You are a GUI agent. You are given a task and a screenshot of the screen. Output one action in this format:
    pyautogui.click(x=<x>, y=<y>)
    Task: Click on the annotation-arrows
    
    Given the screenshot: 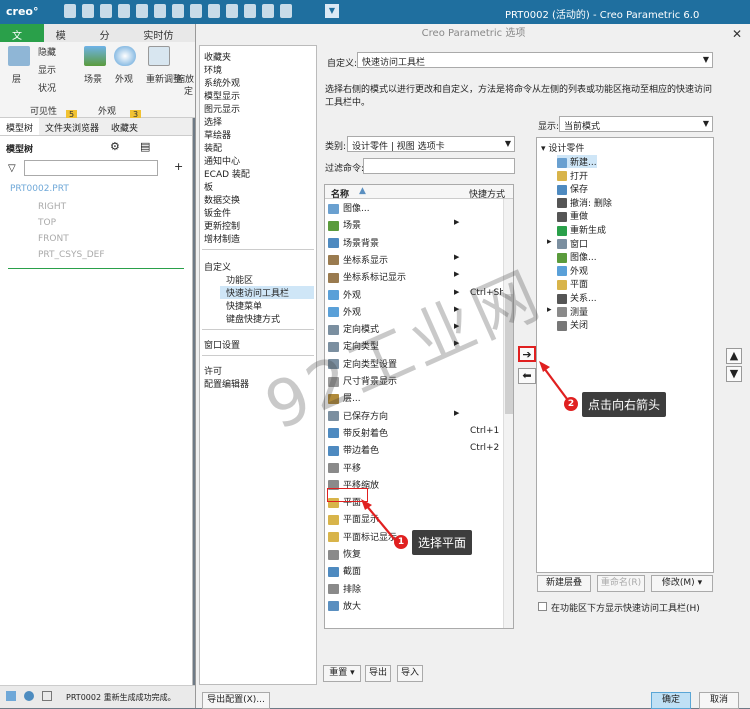 What is the action you would take?
    pyautogui.click(x=466, y=451)
    